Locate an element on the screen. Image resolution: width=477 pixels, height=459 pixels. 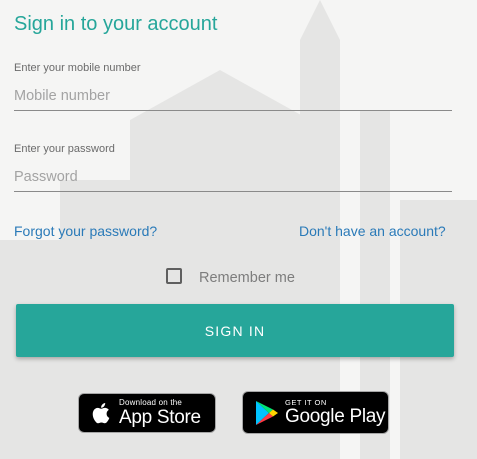
remember-me-checkbox is located at coordinates (174, 276).